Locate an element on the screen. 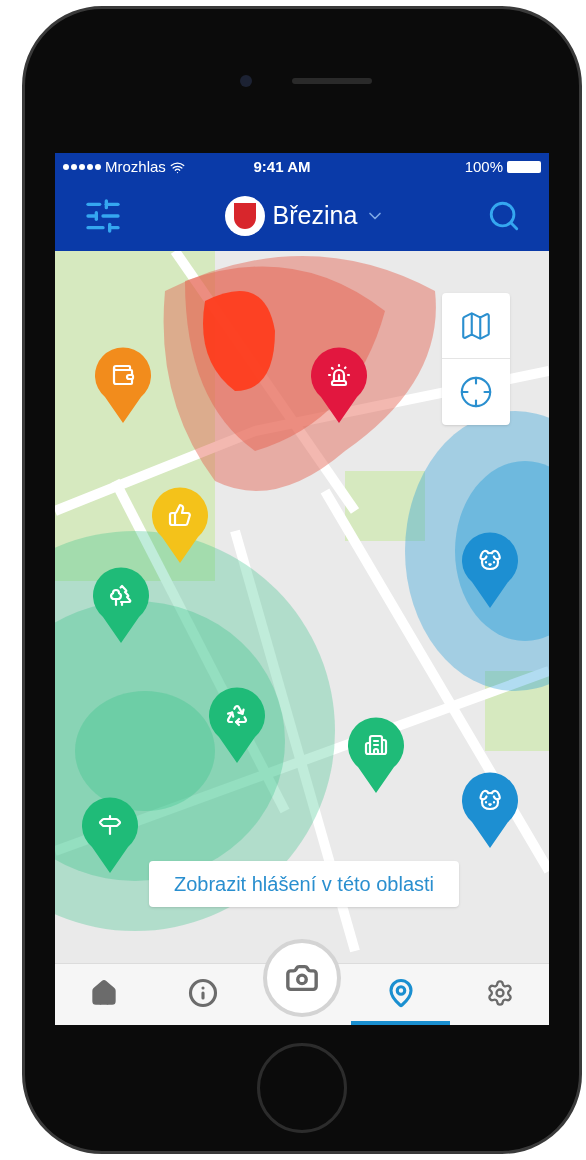  search-icon is located at coordinates (504, 216).